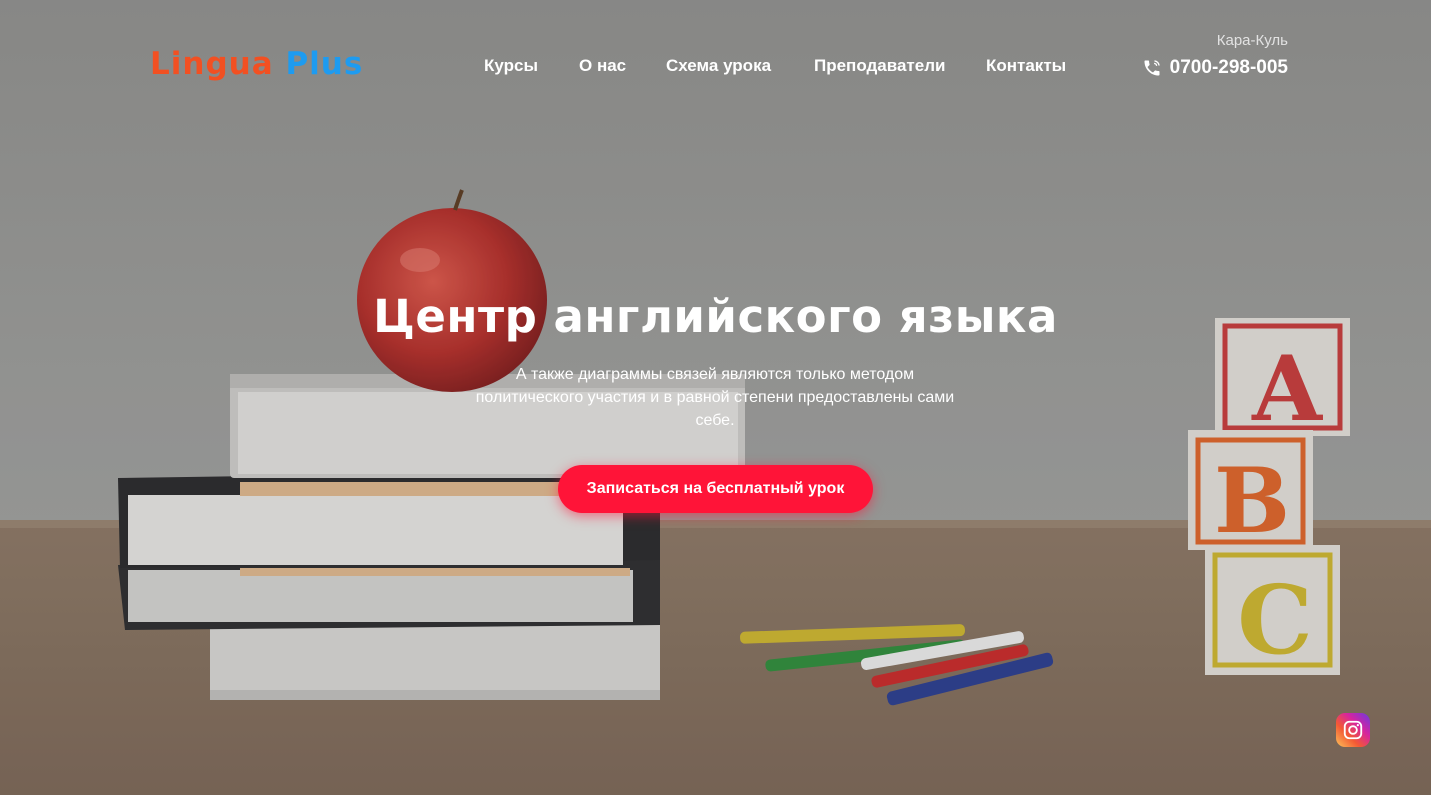  I want to click on city-label: Кара-Куль, so click(1252, 40).